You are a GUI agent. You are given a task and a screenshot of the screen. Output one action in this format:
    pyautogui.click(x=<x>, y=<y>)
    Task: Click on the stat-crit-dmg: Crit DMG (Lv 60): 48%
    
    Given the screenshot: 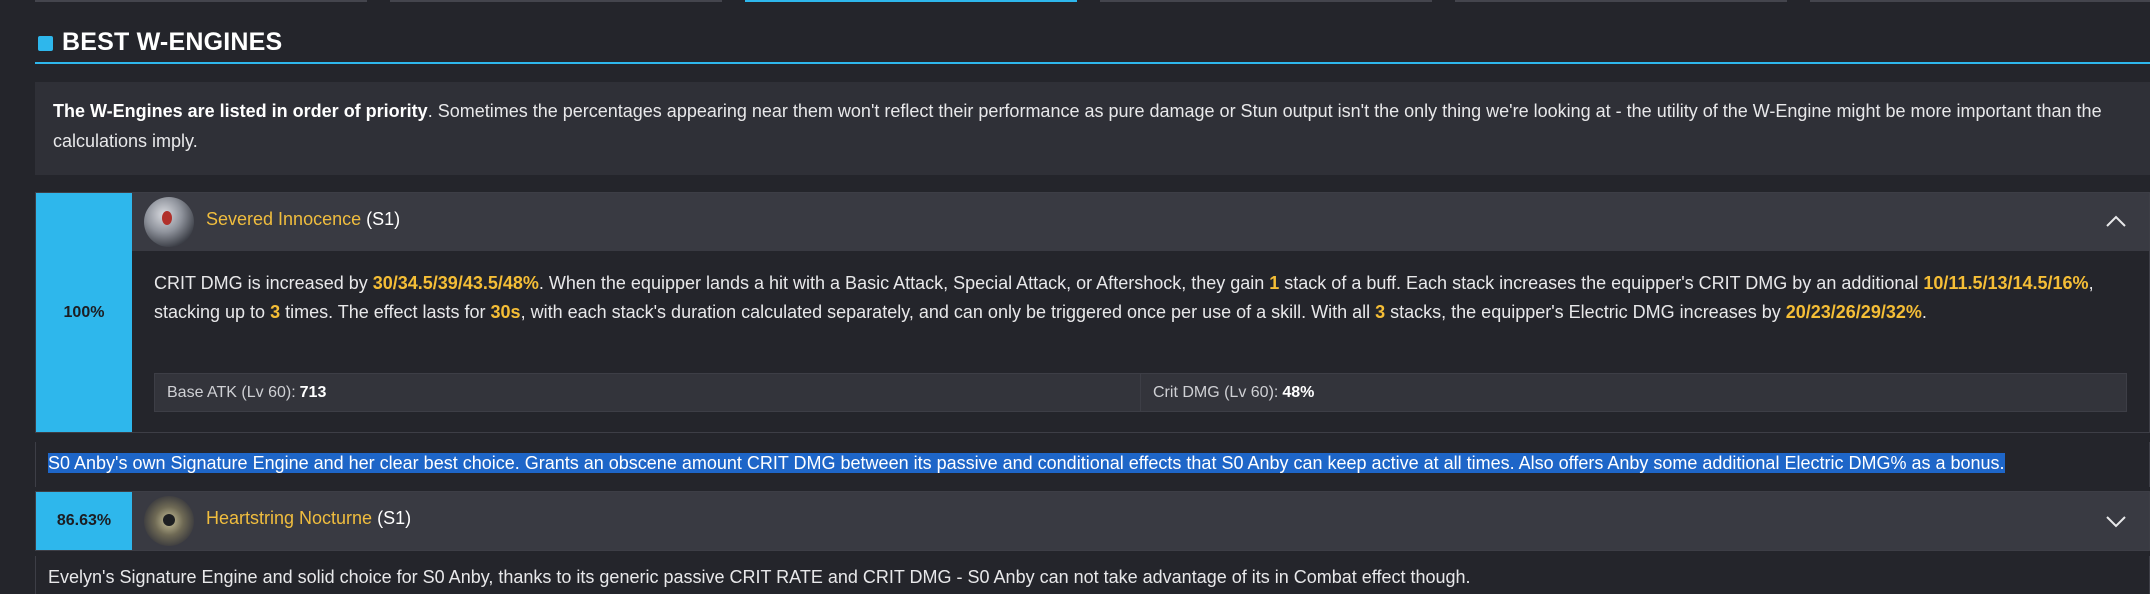 What is the action you would take?
    pyautogui.click(x=1633, y=392)
    